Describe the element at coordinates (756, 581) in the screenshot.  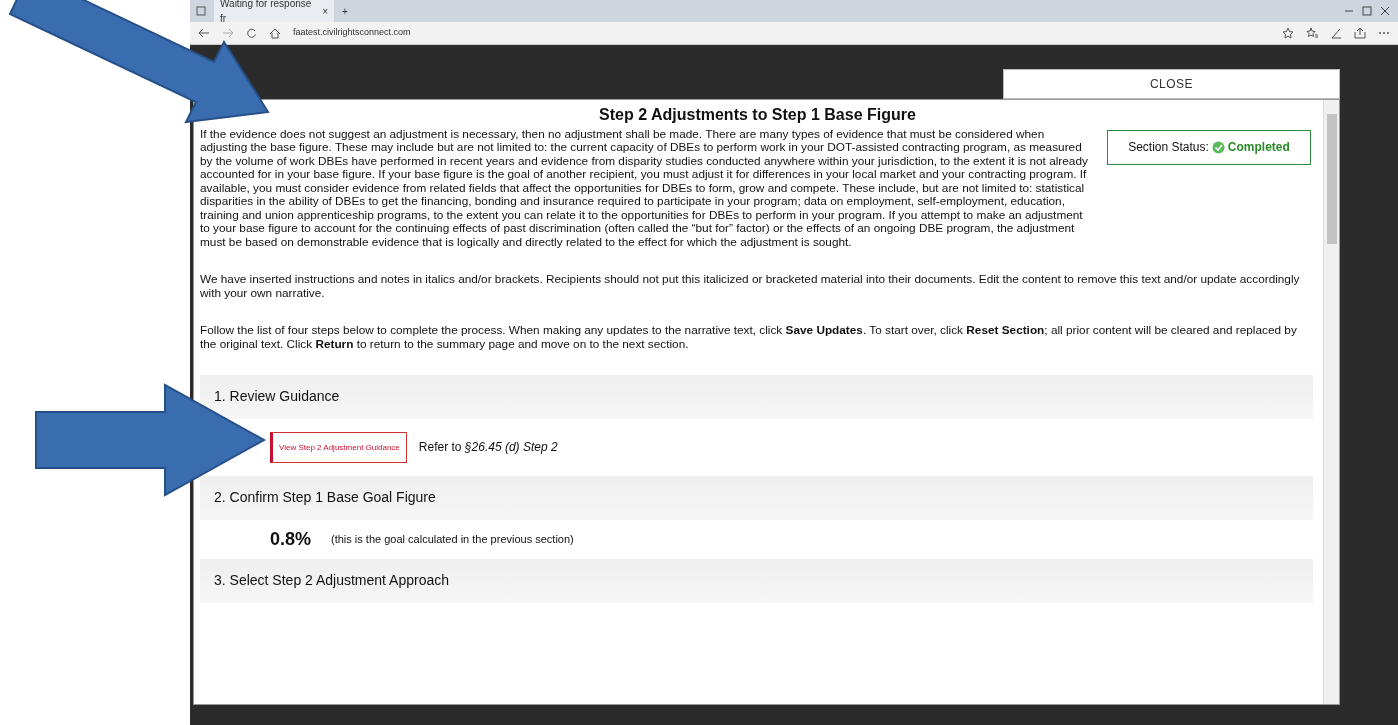
I see `step-heading: 3. Select Step 2 Adjustment Approach` at that location.